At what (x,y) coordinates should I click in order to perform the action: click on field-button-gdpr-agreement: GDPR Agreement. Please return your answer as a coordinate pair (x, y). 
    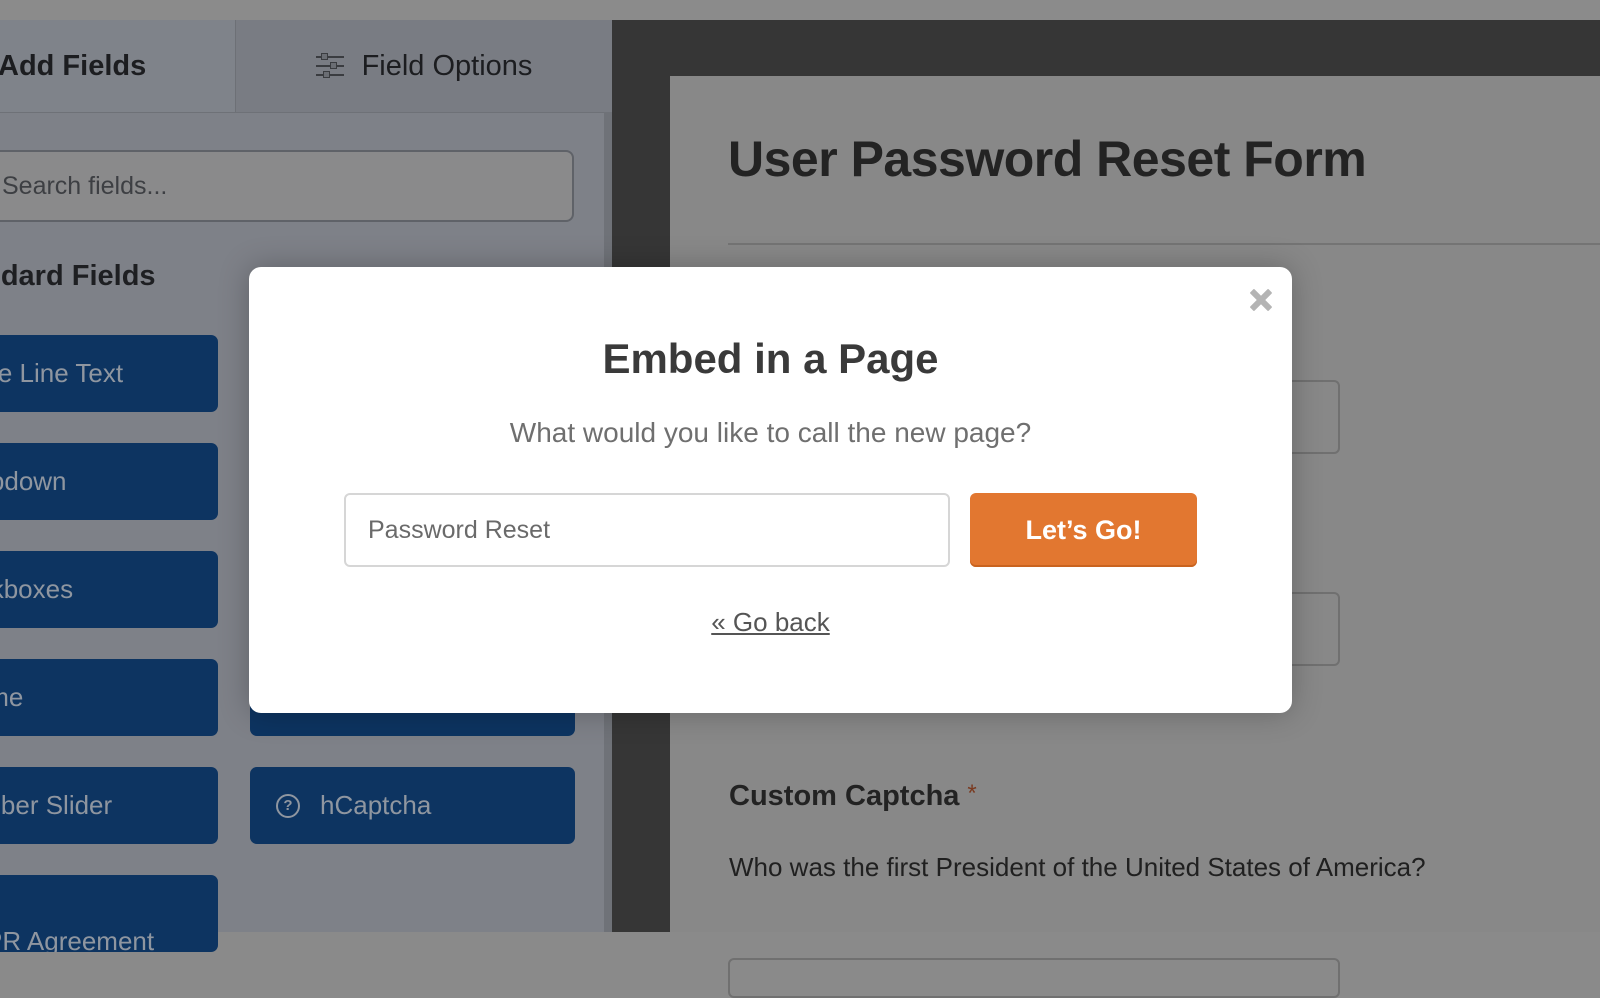
    Looking at the image, I should click on (109, 913).